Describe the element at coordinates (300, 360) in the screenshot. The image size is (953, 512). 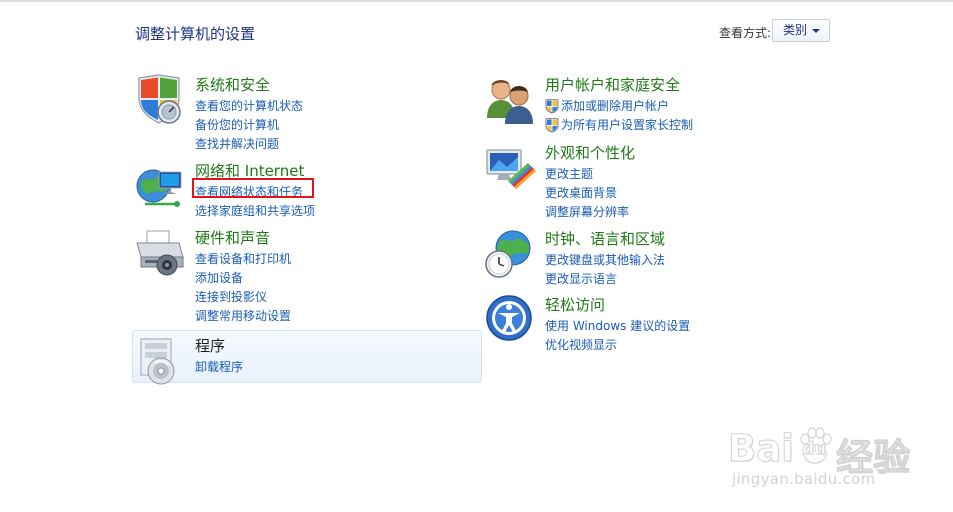
I see `category-programs: 程序 卸载程序` at that location.